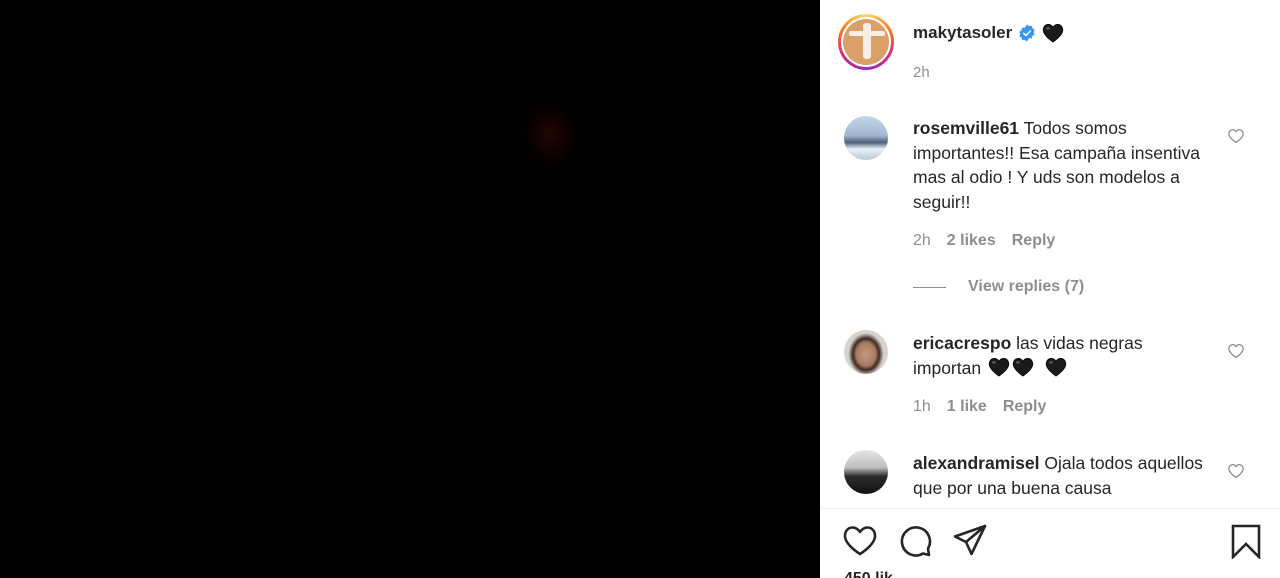  I want to click on owner-line: makytasoler, so click(988, 33).